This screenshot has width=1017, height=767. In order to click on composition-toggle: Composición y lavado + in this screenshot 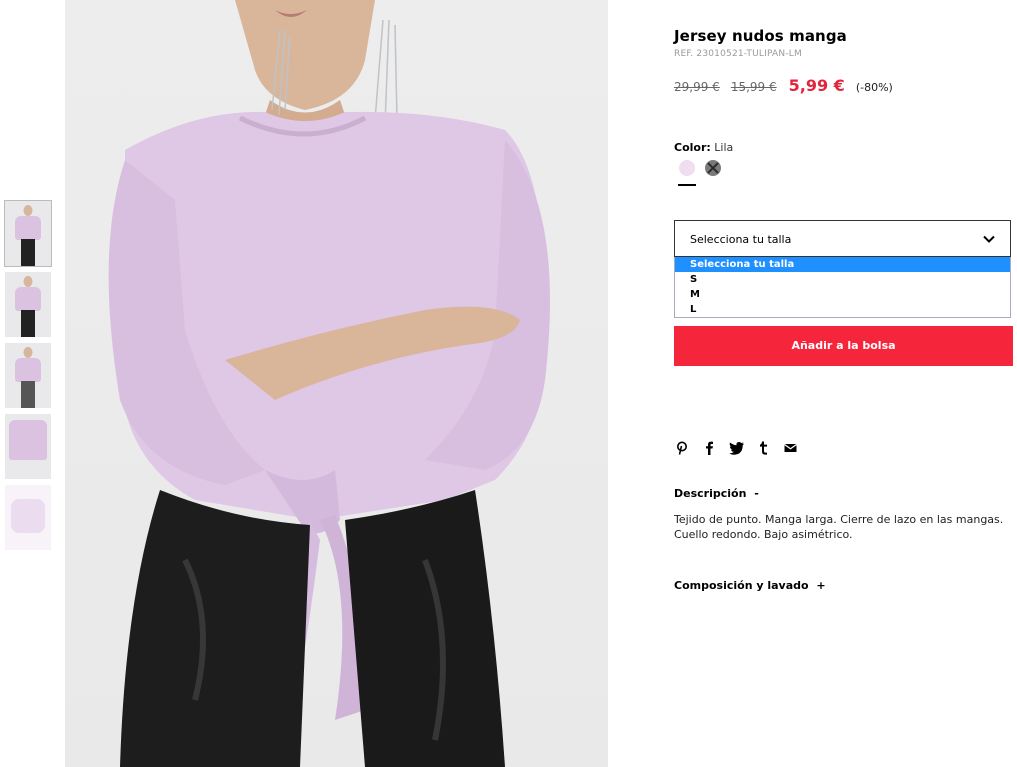, I will do `click(750, 585)`.